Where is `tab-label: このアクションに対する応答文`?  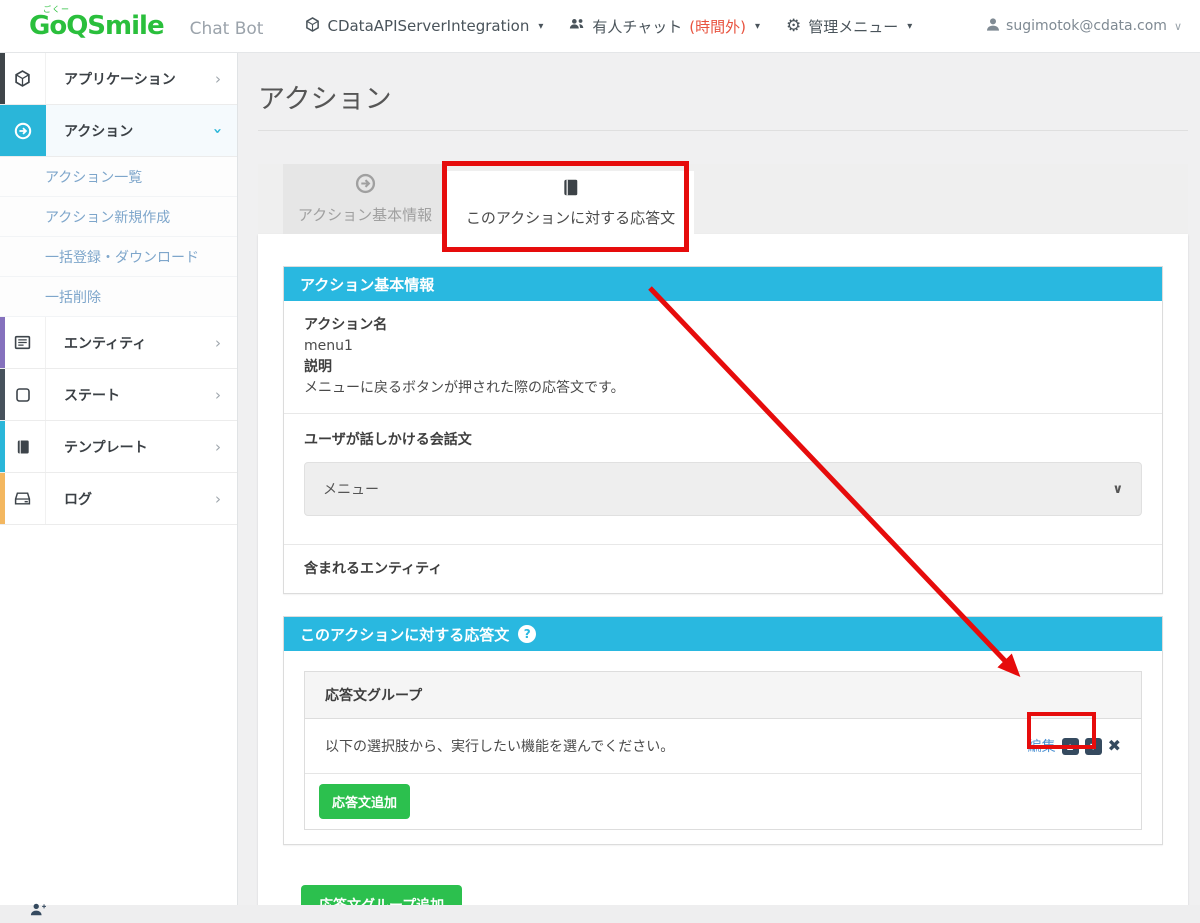 tab-label: このアクションに対する応答文 is located at coordinates (570, 217).